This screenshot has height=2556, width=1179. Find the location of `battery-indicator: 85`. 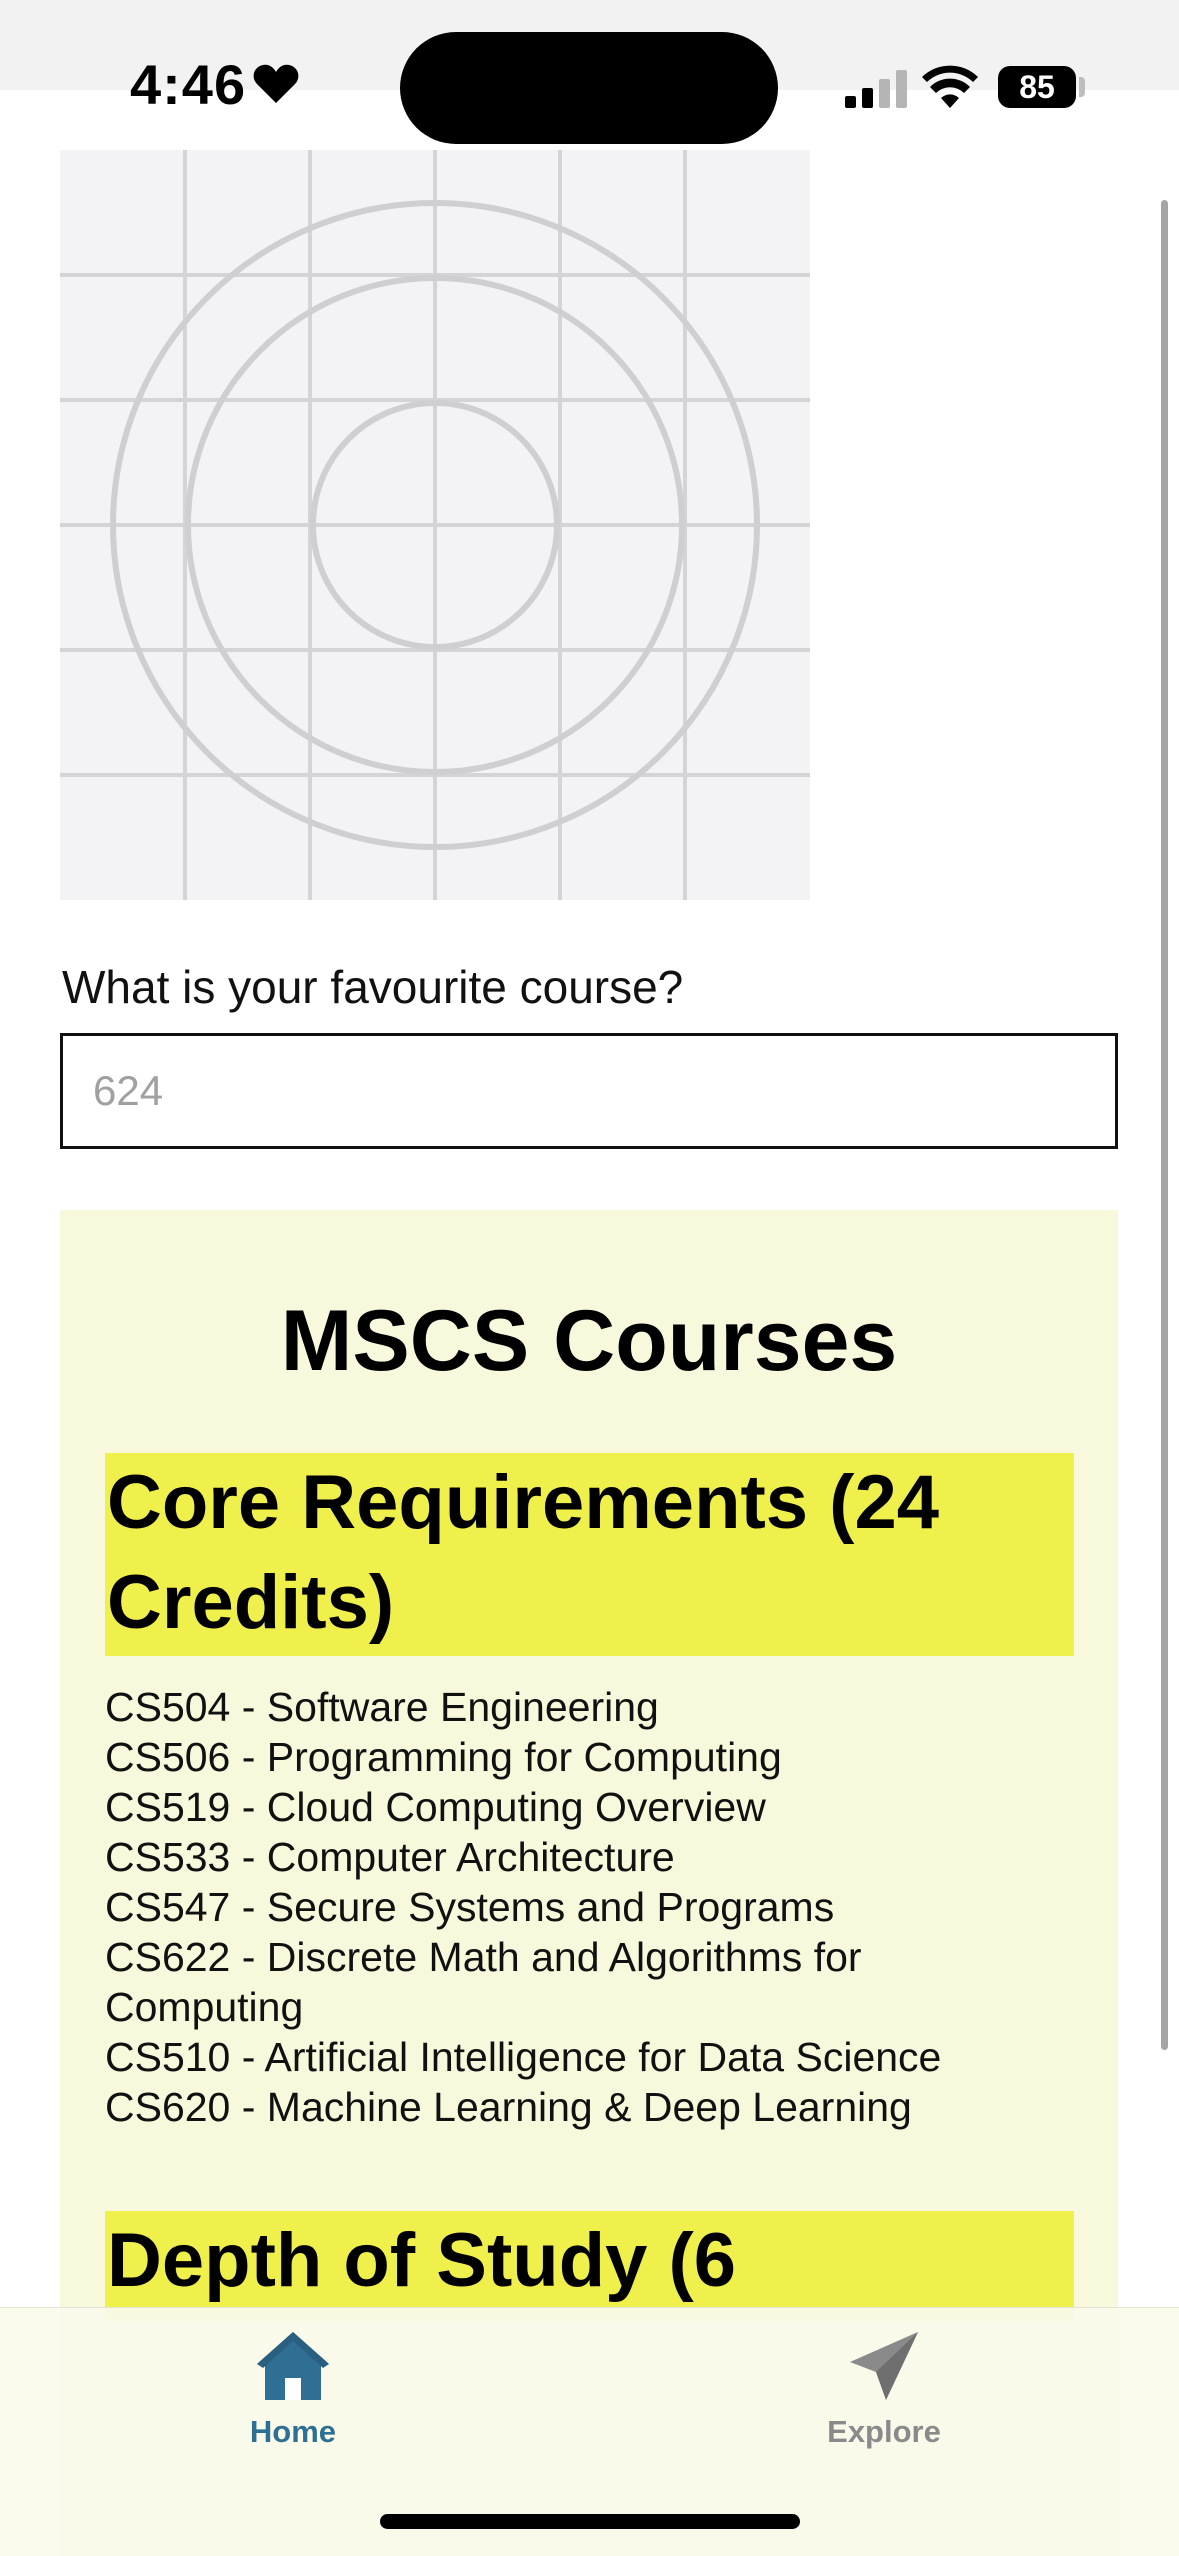

battery-indicator: 85 is located at coordinates (1037, 87).